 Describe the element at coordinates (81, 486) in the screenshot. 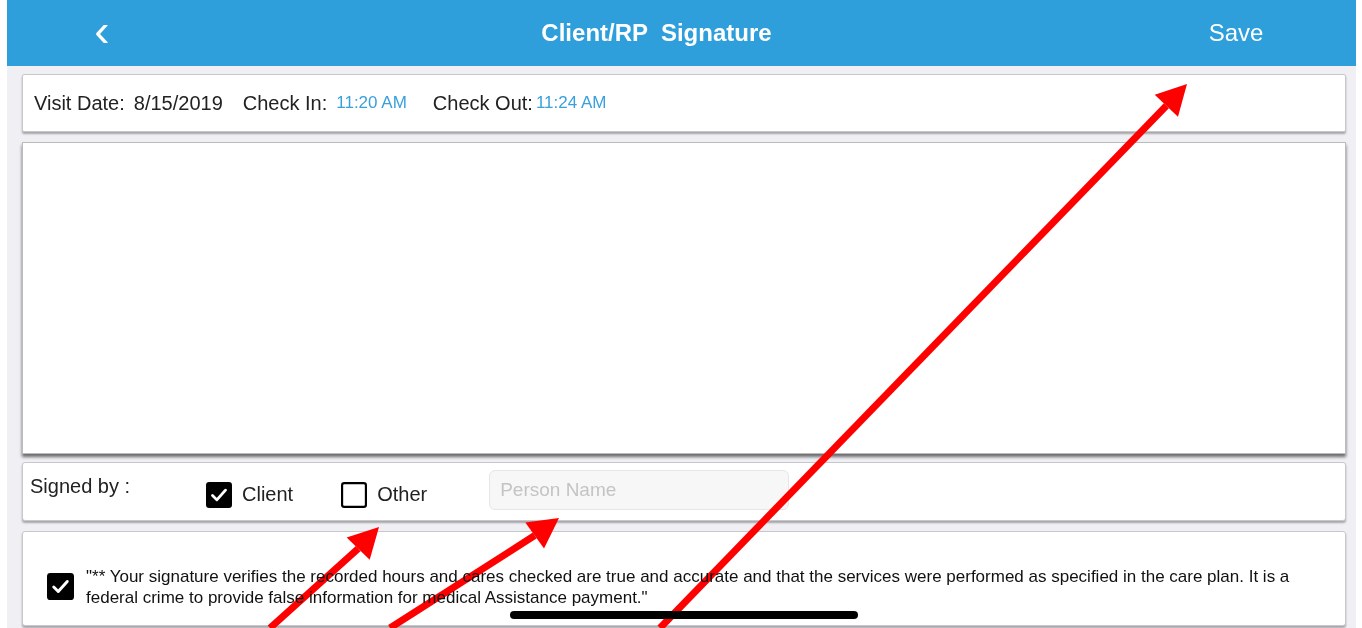

I see `signed-by-label: Signed by :` at that location.